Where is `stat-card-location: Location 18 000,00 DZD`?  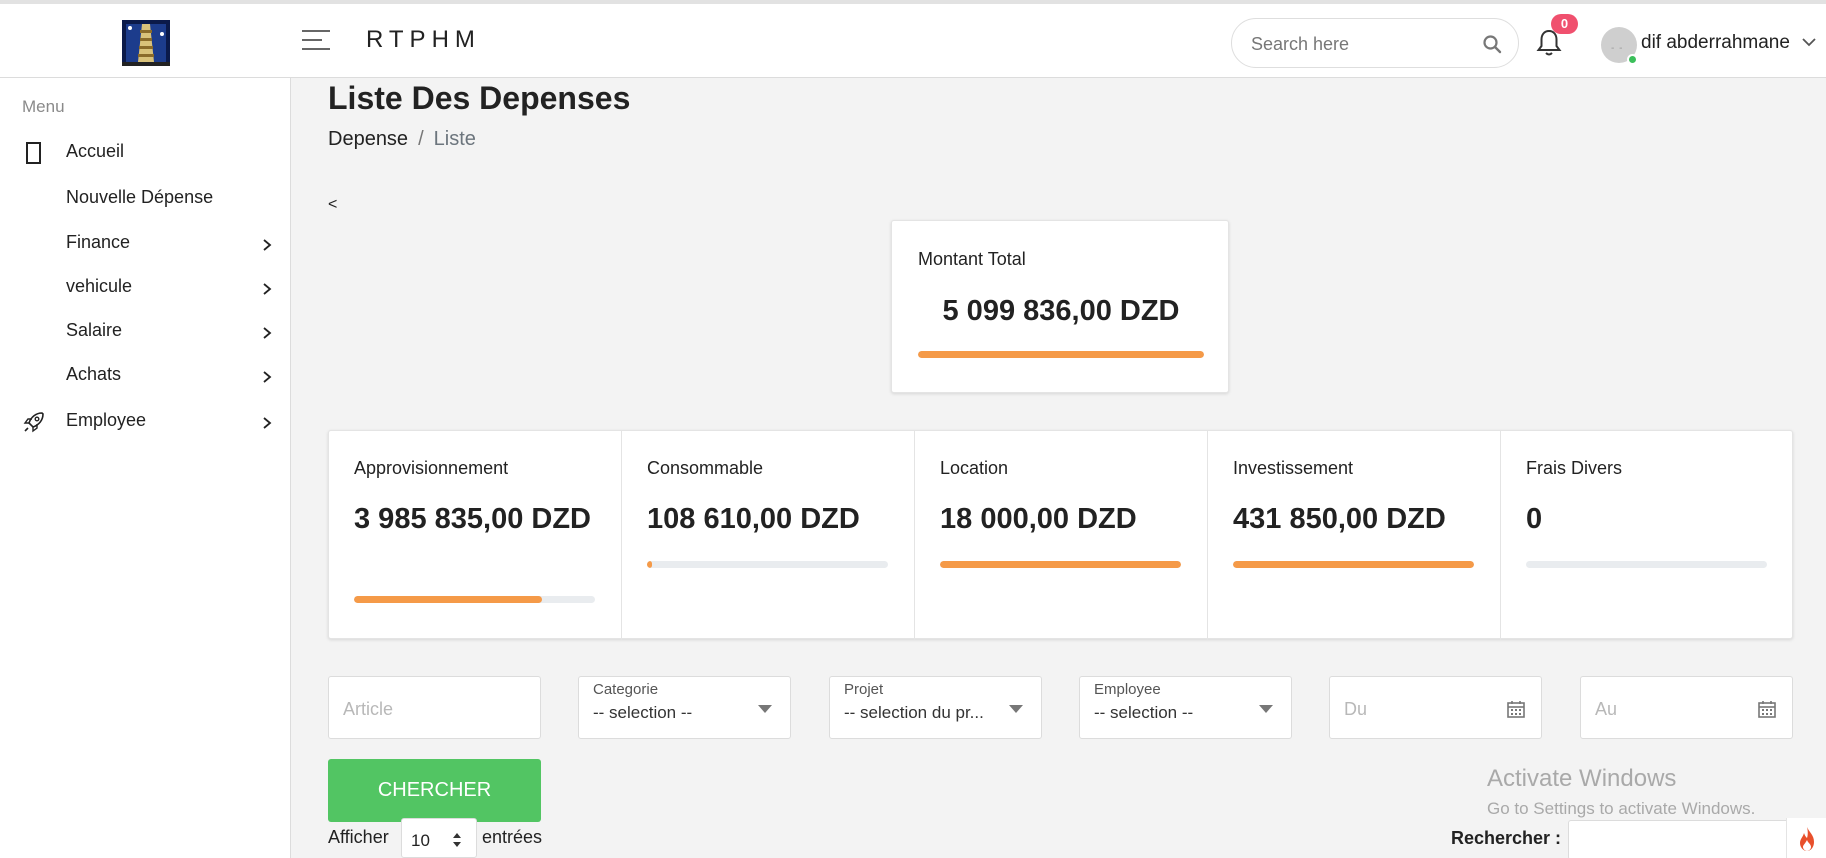 stat-card-location: Location 18 000,00 DZD is located at coordinates (1061, 535).